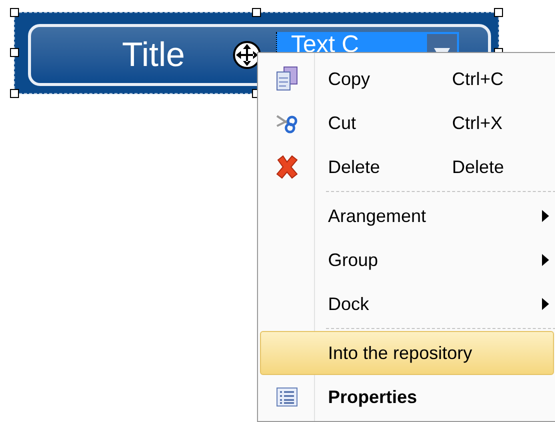 Image resolution: width=555 pixels, height=422 pixels. What do you see at coordinates (287, 79) in the screenshot?
I see `copy-icon` at bounding box center [287, 79].